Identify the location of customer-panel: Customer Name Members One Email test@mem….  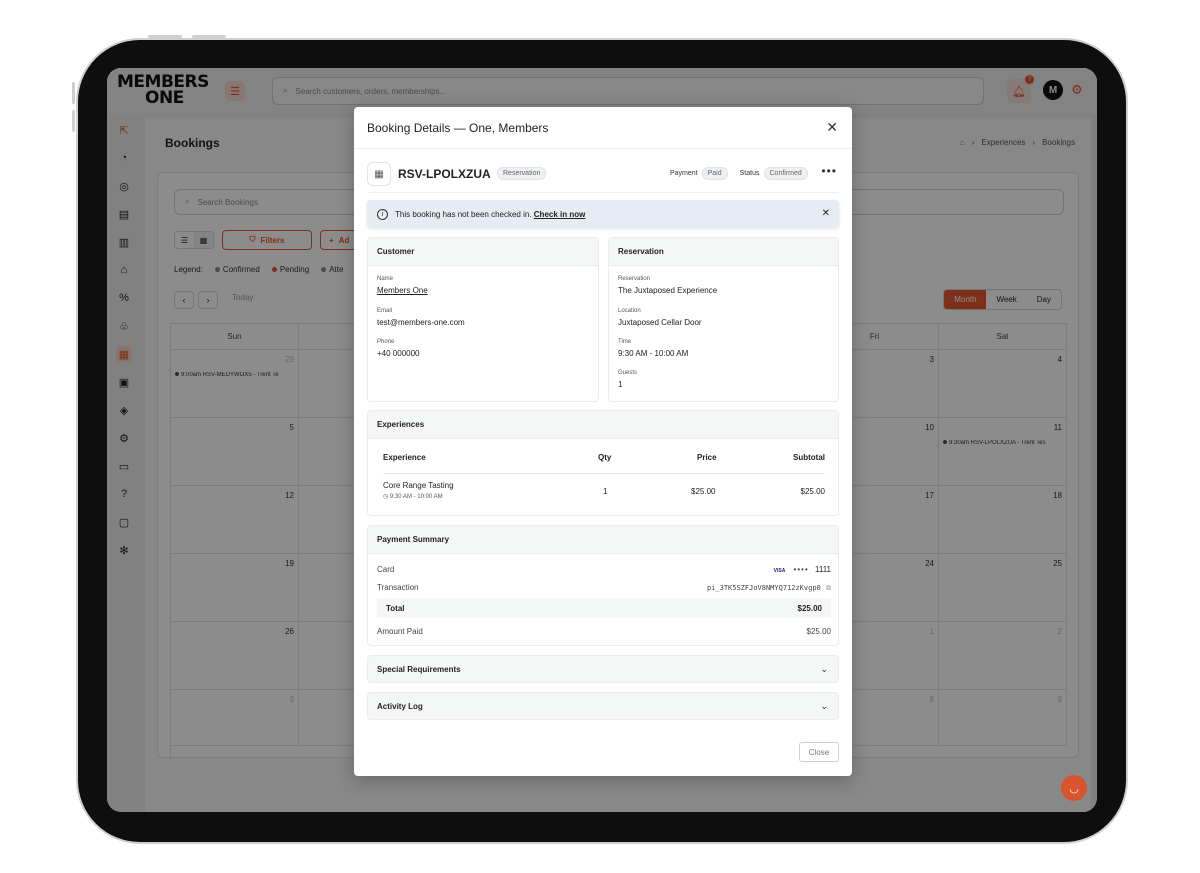
(483, 319).